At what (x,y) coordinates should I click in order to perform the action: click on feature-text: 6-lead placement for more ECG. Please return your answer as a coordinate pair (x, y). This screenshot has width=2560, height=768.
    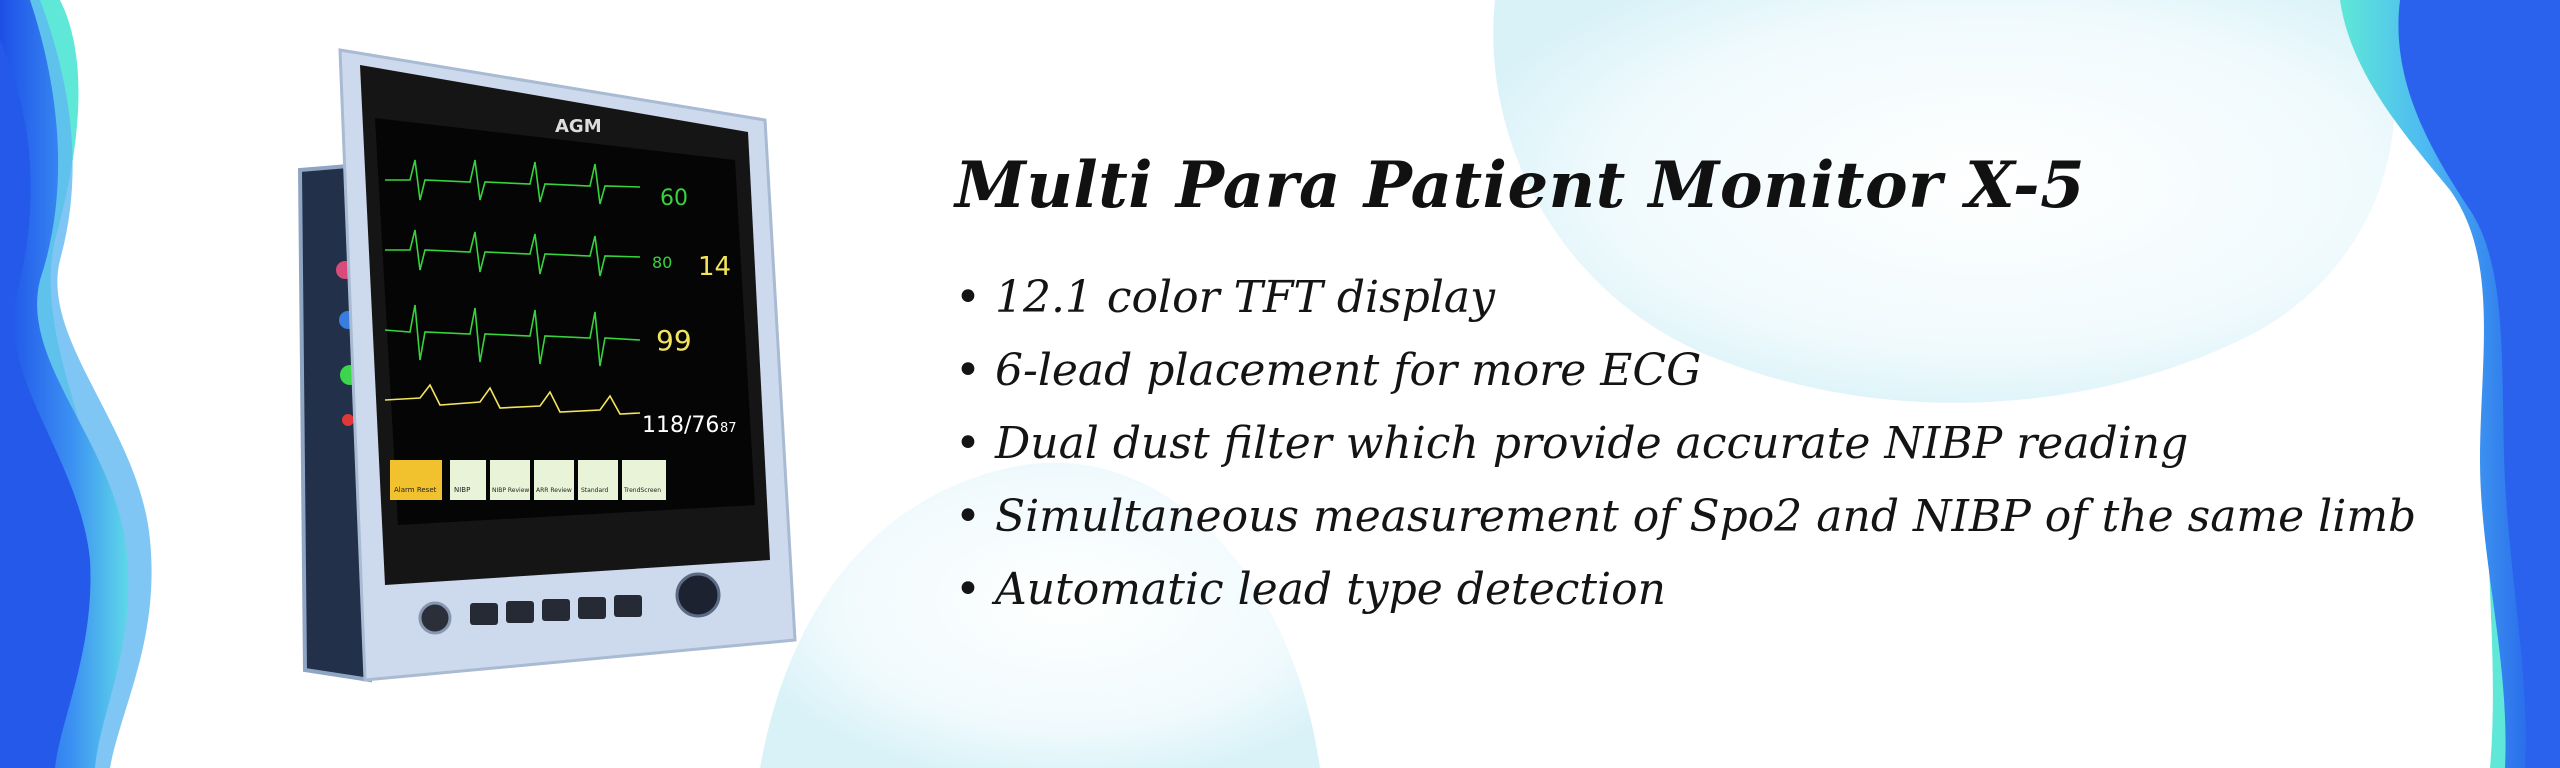
    Looking at the image, I should click on (1348, 370).